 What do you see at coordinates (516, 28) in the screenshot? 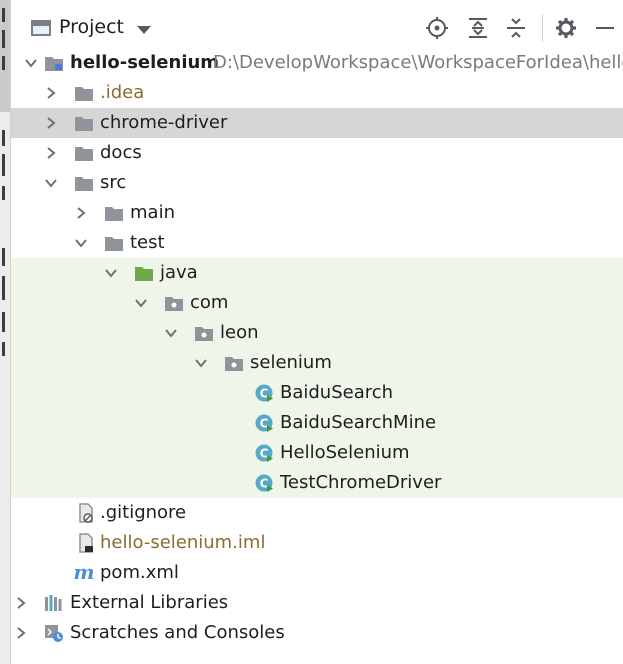
I see `collapse-all-icon` at bounding box center [516, 28].